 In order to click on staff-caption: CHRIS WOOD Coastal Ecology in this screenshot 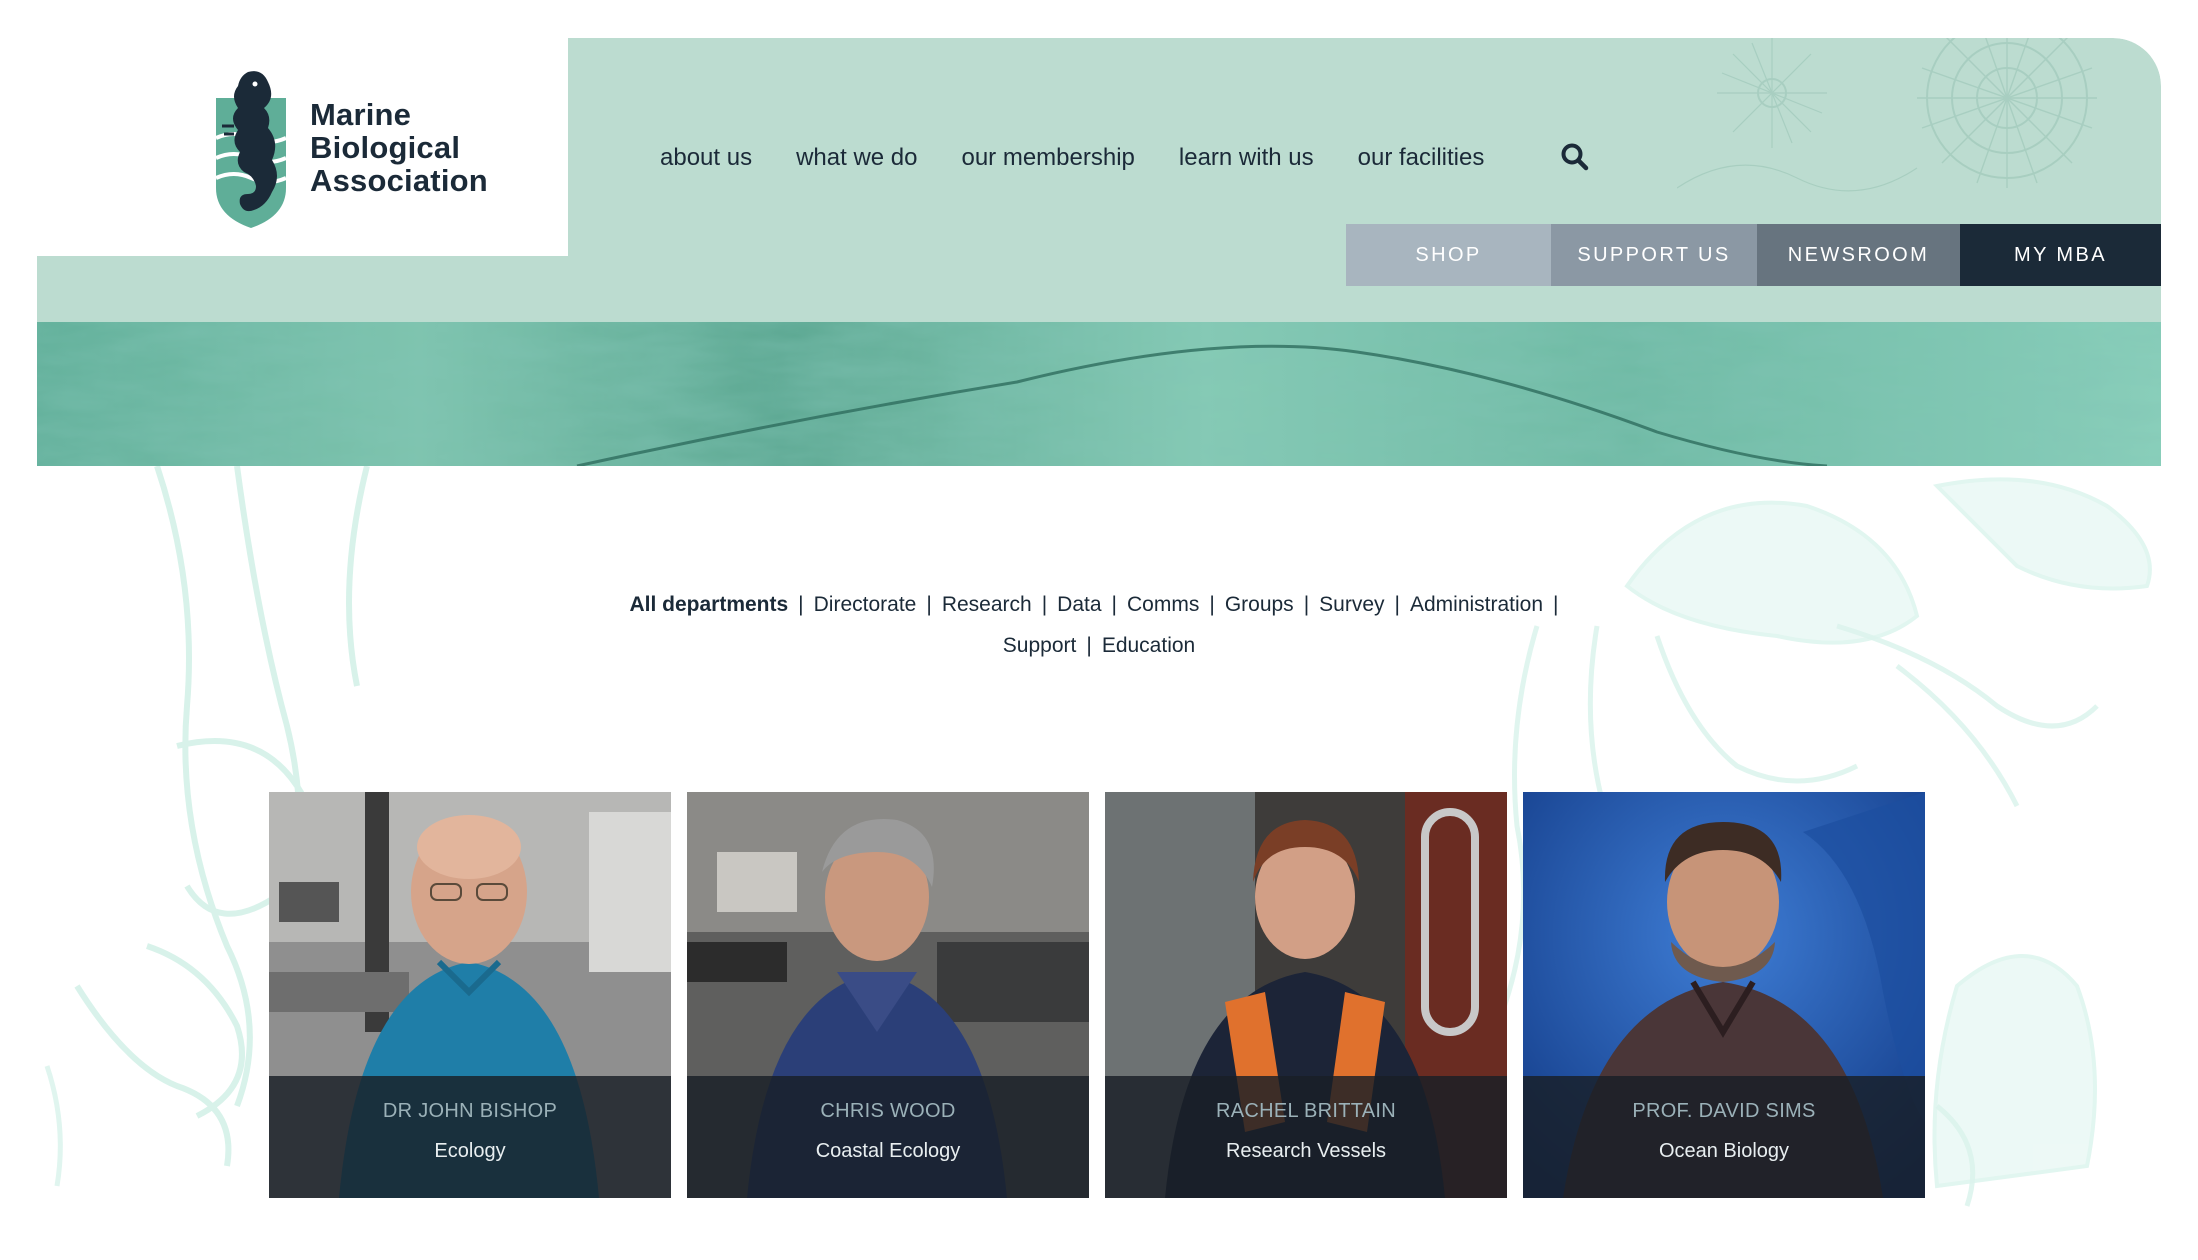, I will do `click(888, 1137)`.